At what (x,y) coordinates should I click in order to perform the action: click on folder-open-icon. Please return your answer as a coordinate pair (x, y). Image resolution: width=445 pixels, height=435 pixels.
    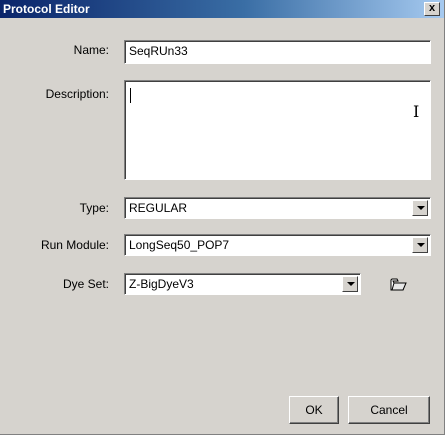
    Looking at the image, I should click on (398, 284).